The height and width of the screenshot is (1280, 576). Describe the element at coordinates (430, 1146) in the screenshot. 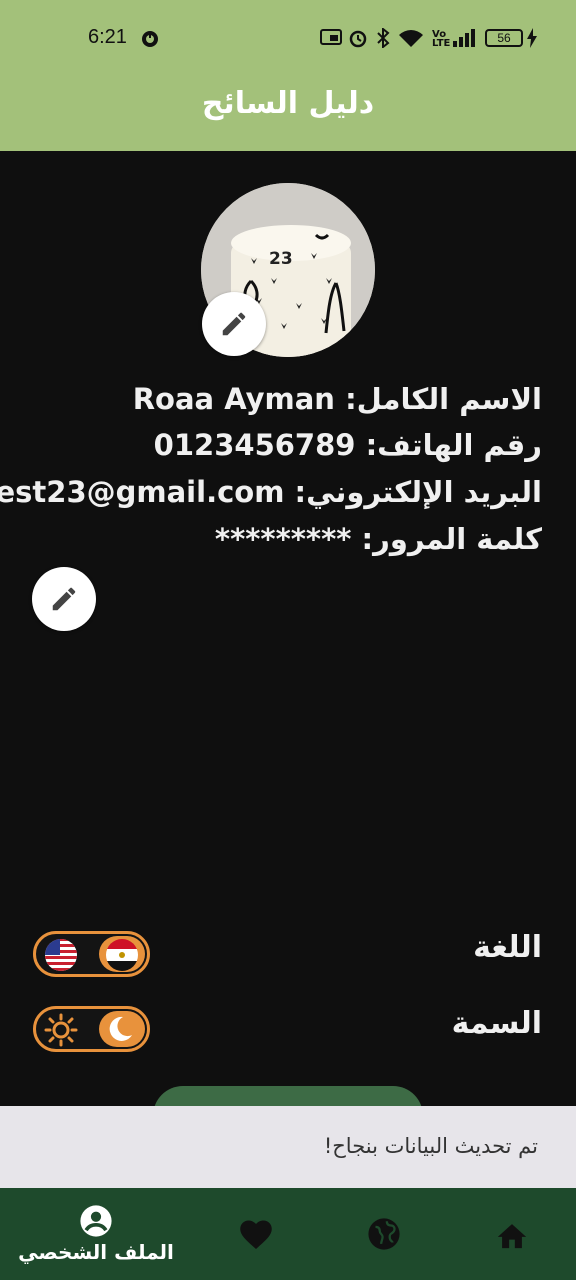

I see `snackbar-message: تم تحديث البيانات بنجاح!` at that location.